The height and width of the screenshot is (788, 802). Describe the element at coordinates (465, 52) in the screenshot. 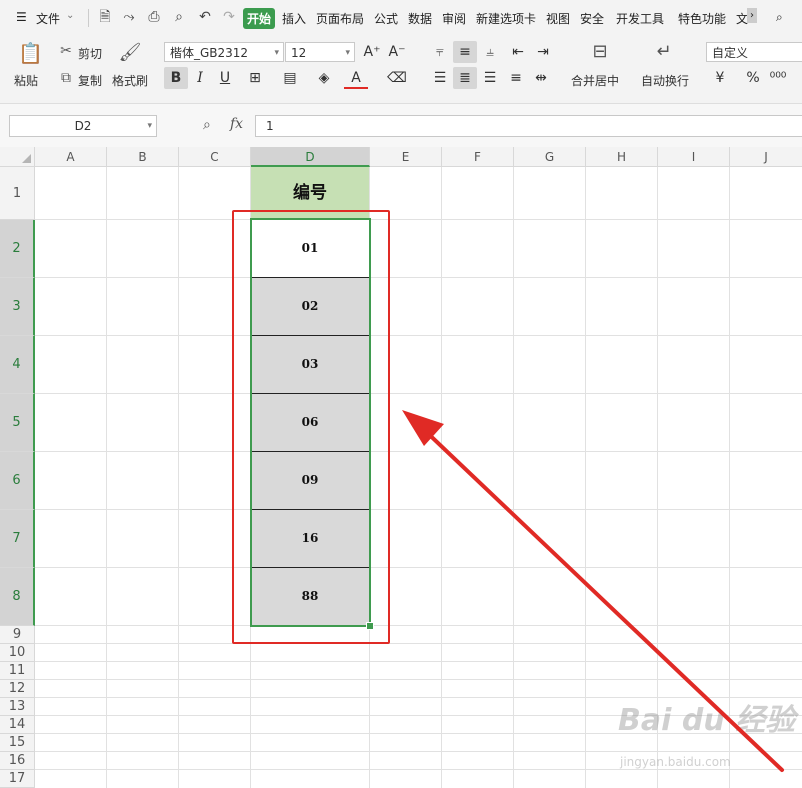

I see `align-middle-icon: ≡` at that location.